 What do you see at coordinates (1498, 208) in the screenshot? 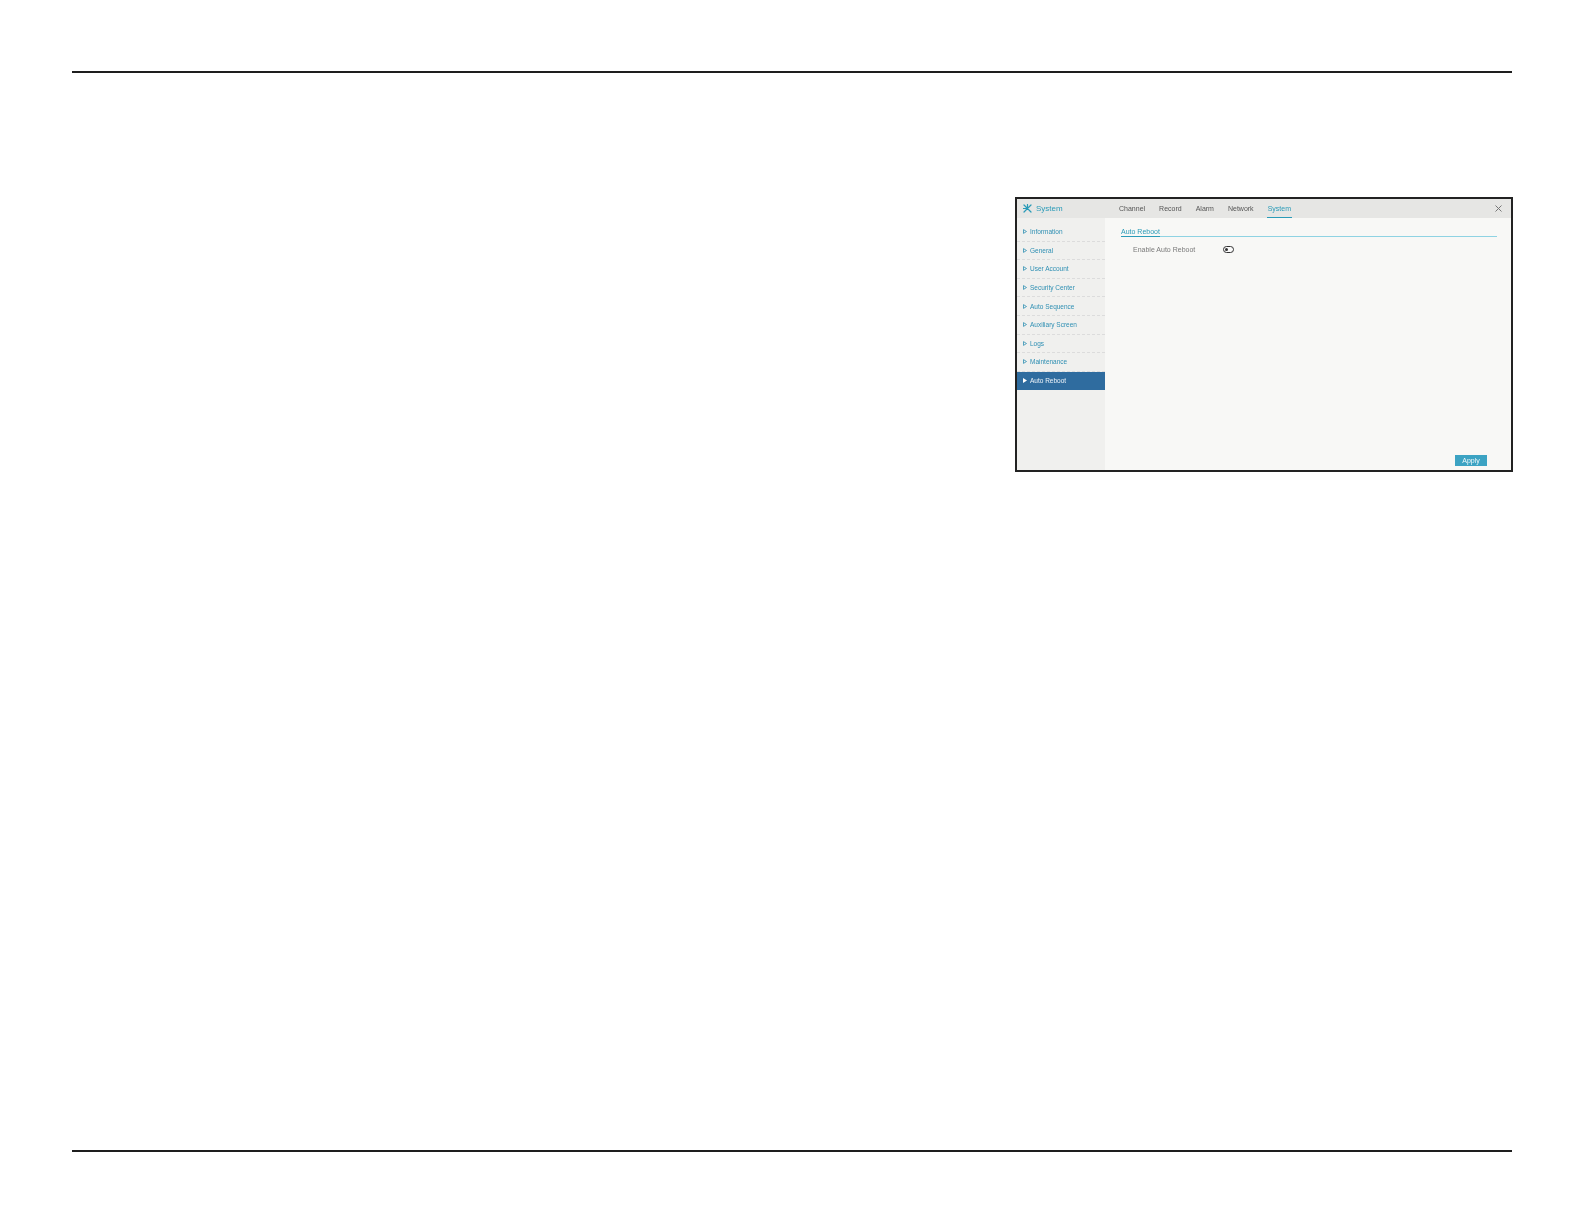
I see `close-icon` at bounding box center [1498, 208].